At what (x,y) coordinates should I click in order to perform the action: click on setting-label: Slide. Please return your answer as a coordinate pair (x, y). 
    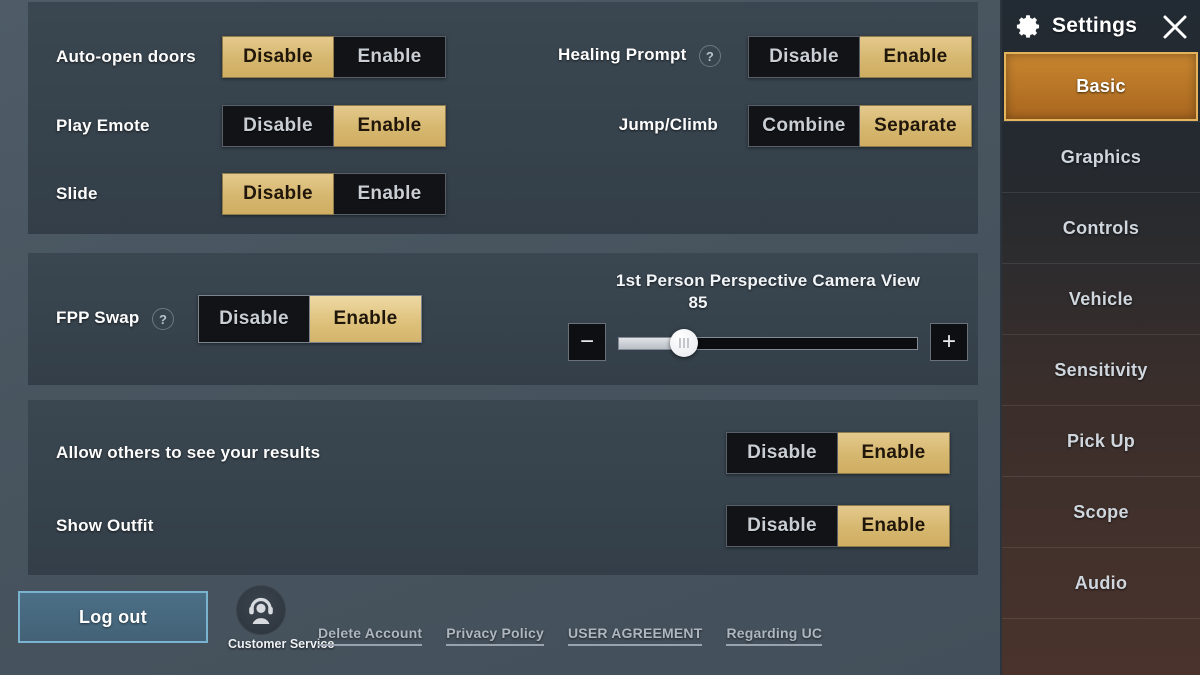
    Looking at the image, I should click on (77, 193).